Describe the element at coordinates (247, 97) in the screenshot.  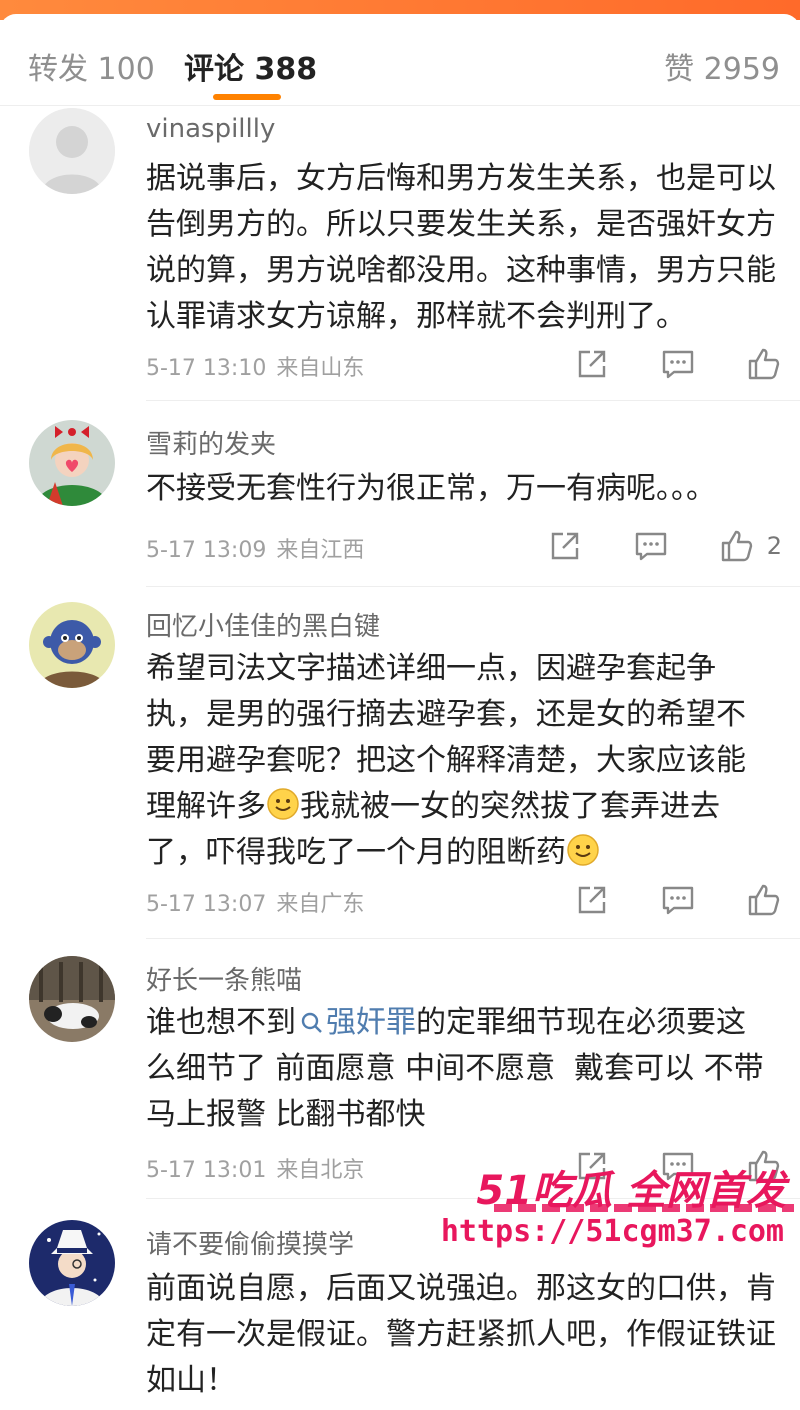
I see `active-tab-indicator` at that location.